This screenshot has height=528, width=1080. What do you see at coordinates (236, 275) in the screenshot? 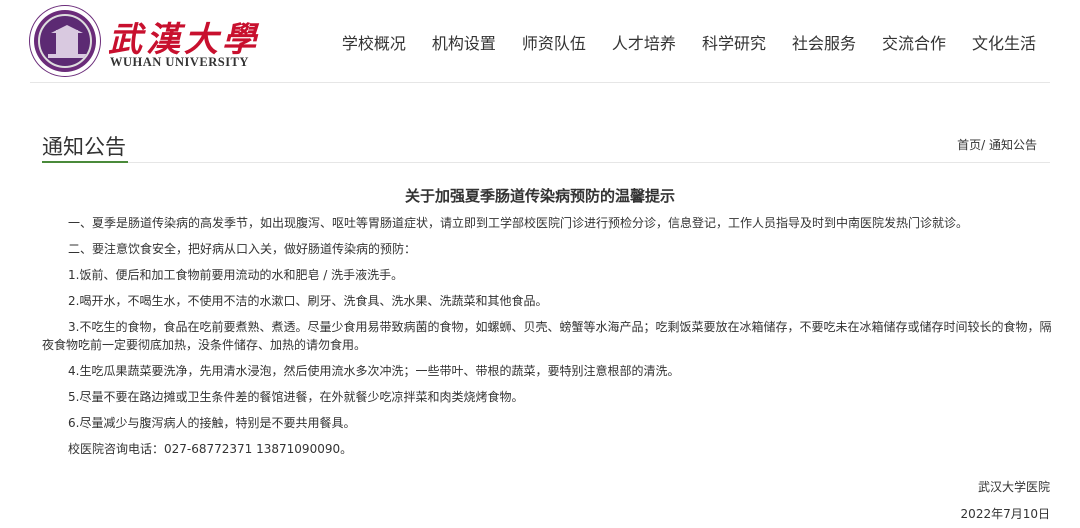
I see `article-paragraph-3: 1.饭前、便后和加工食物前要用流动的水和肥皂 / 洗手液洗手。` at bounding box center [236, 275].